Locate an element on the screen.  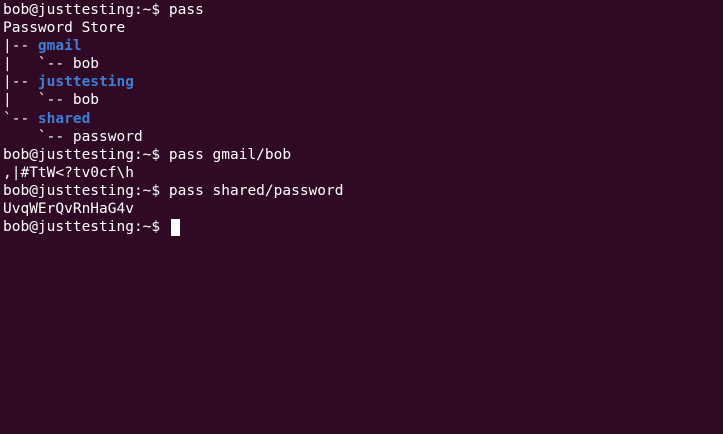
tree-directory-gmail: gmail is located at coordinates (59, 46).